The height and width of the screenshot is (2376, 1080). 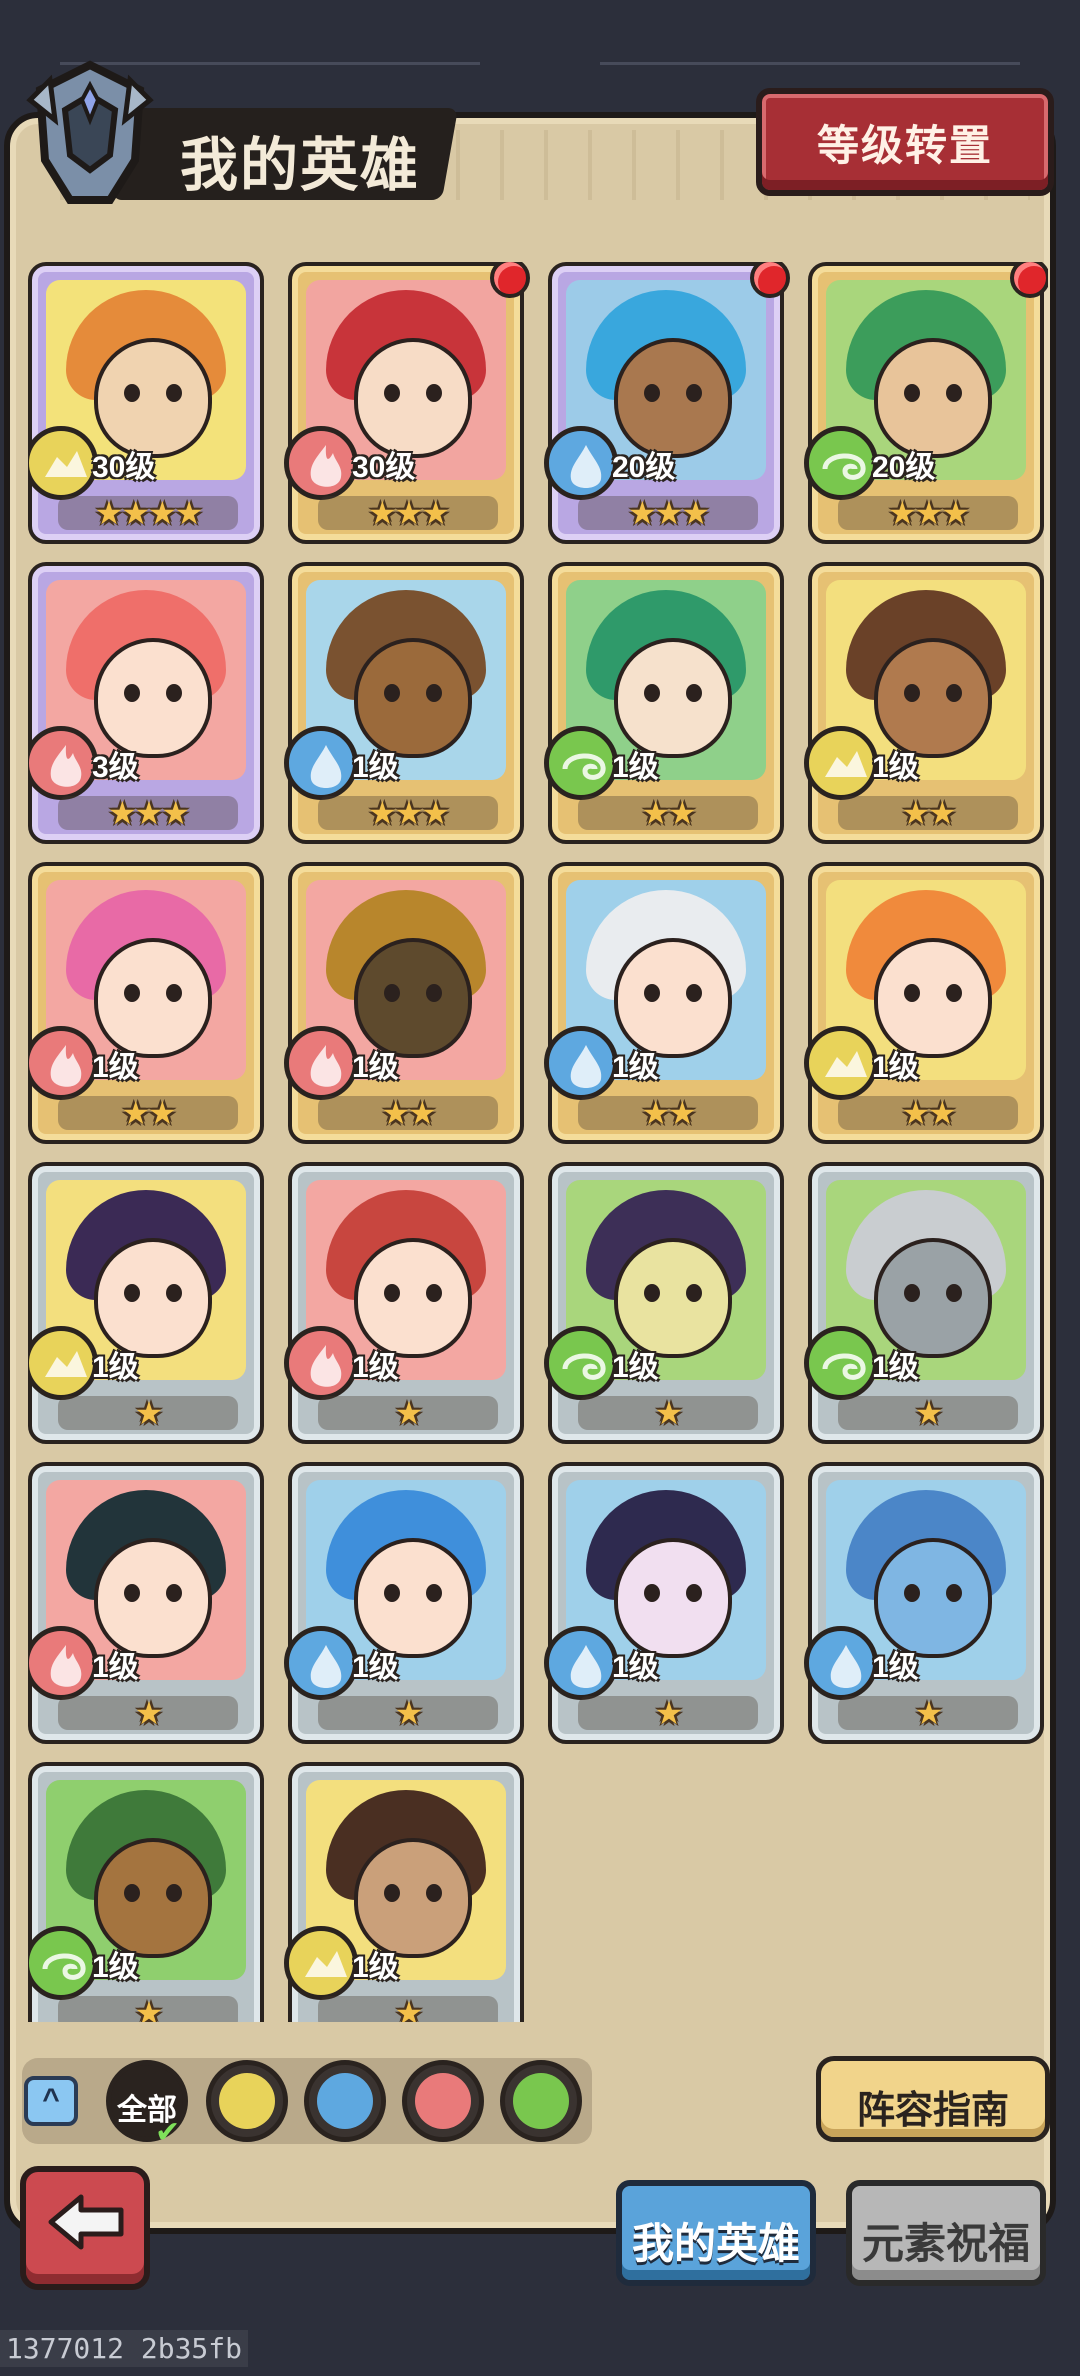 What do you see at coordinates (904, 467) in the screenshot?
I see `hero-level: 20级` at bounding box center [904, 467].